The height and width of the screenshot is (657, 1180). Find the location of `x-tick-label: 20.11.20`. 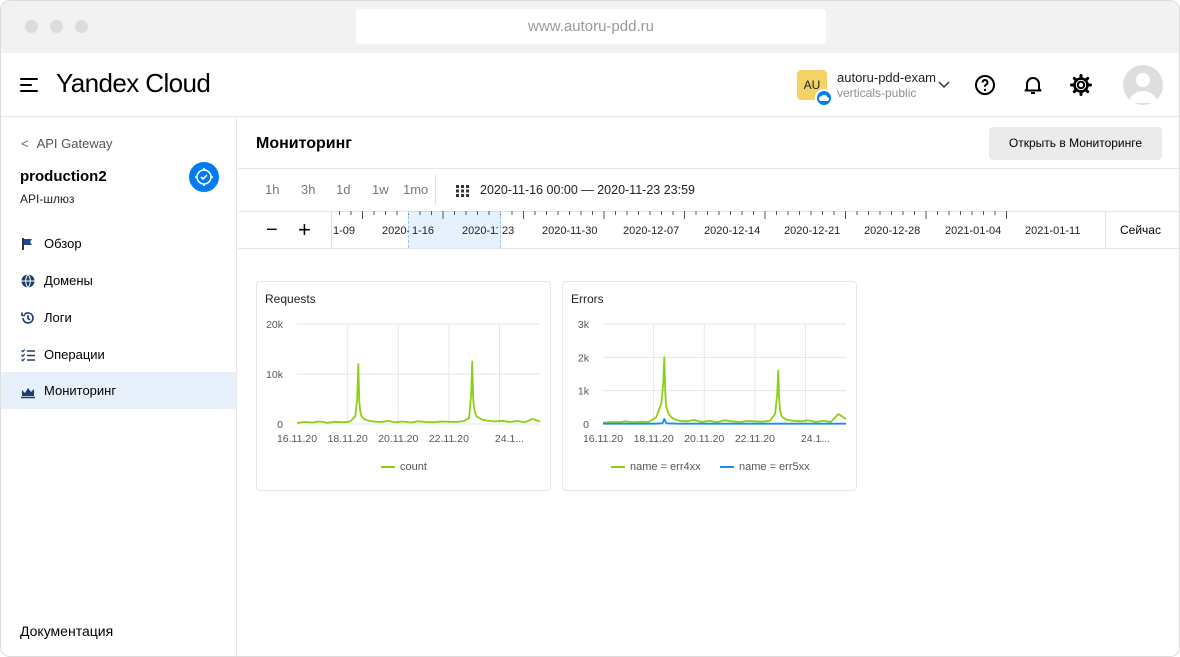

x-tick-label: 20.11.20 is located at coordinates (398, 439).